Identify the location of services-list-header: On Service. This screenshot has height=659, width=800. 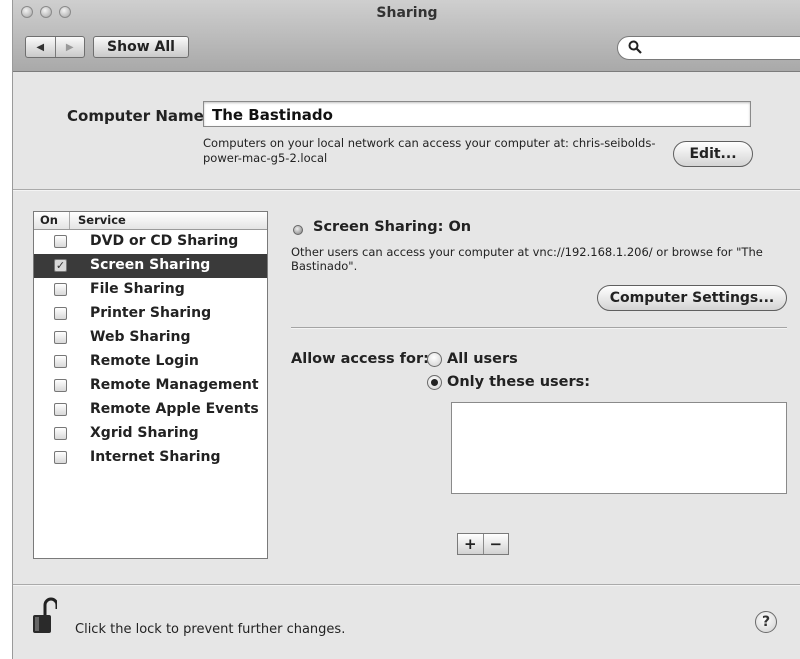
(150, 221).